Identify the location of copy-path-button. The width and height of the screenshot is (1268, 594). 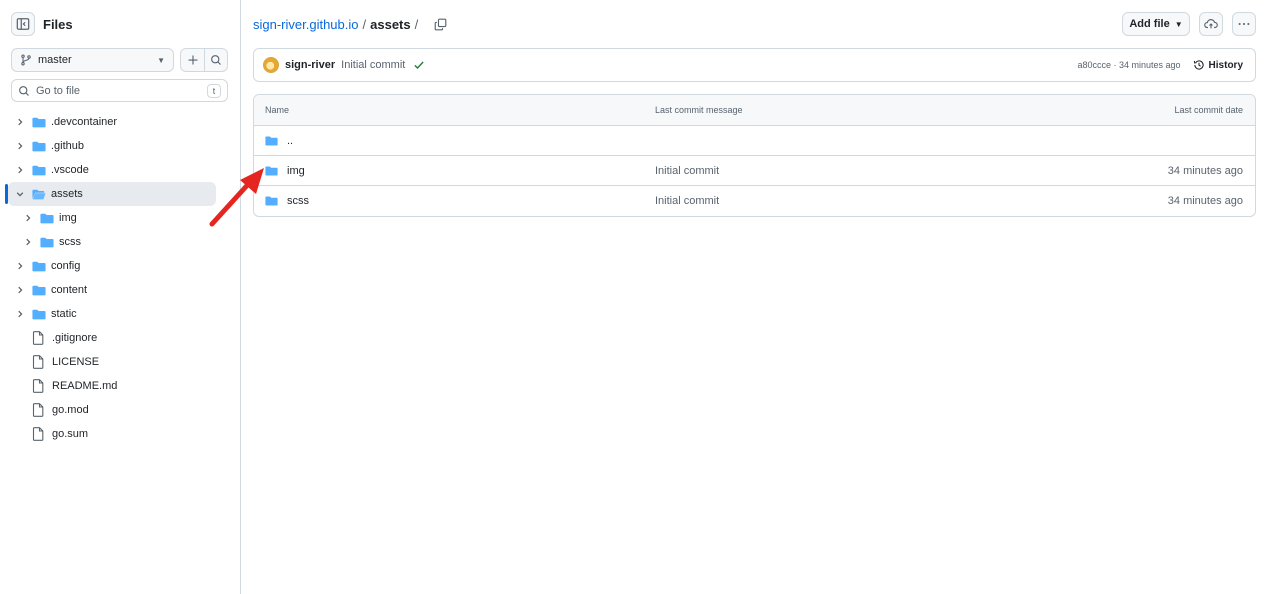
(440, 24).